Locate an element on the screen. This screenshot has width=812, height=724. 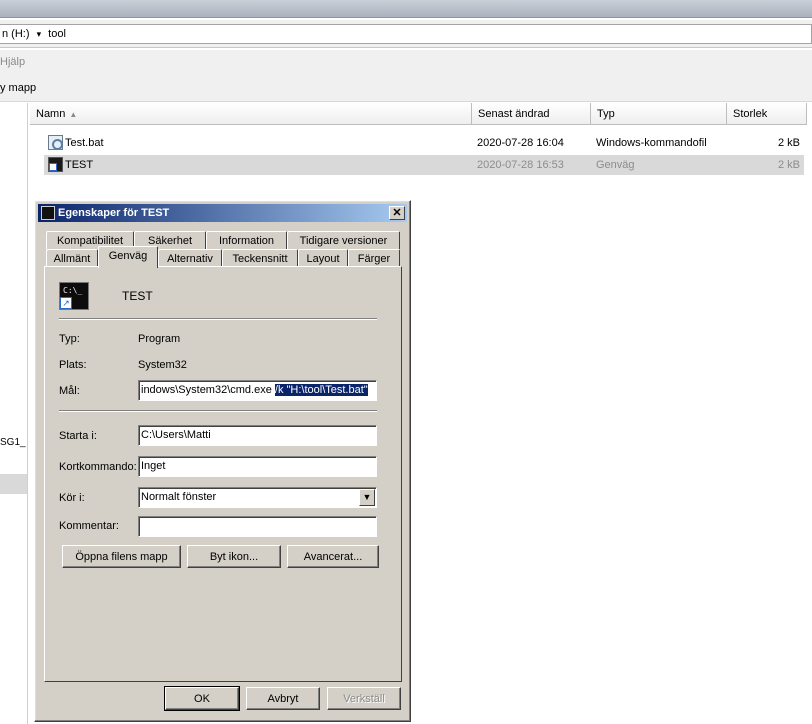
file-name: TEST is located at coordinates (79, 165).